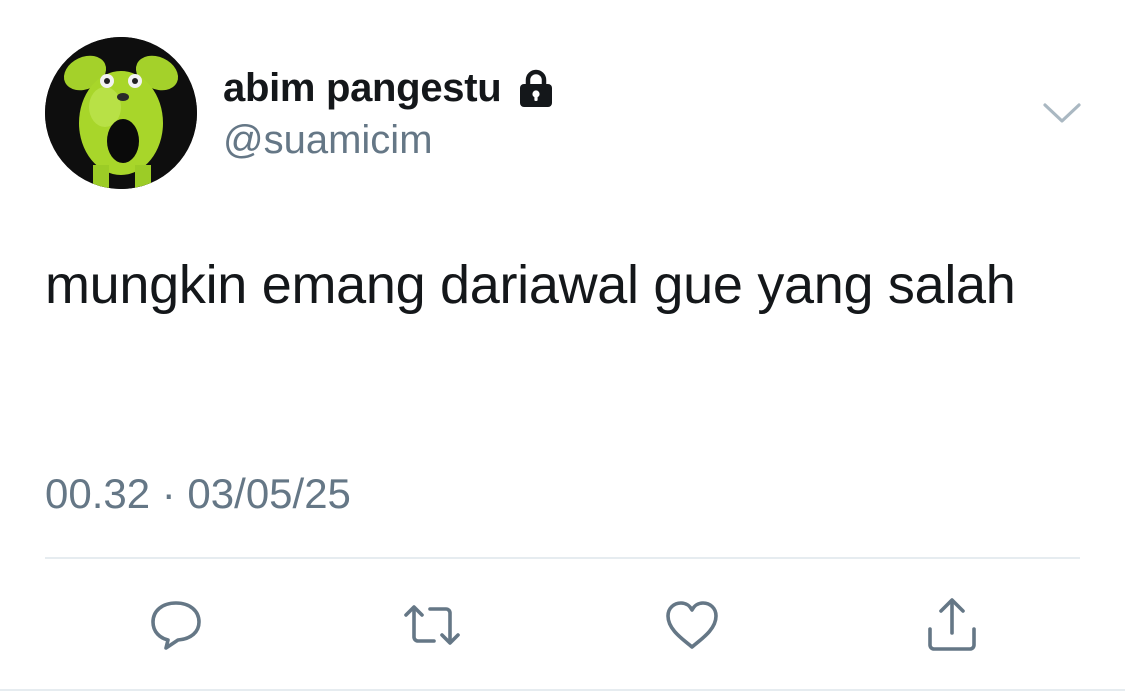  What do you see at coordinates (536, 88) in the screenshot?
I see `lock-icon` at bounding box center [536, 88].